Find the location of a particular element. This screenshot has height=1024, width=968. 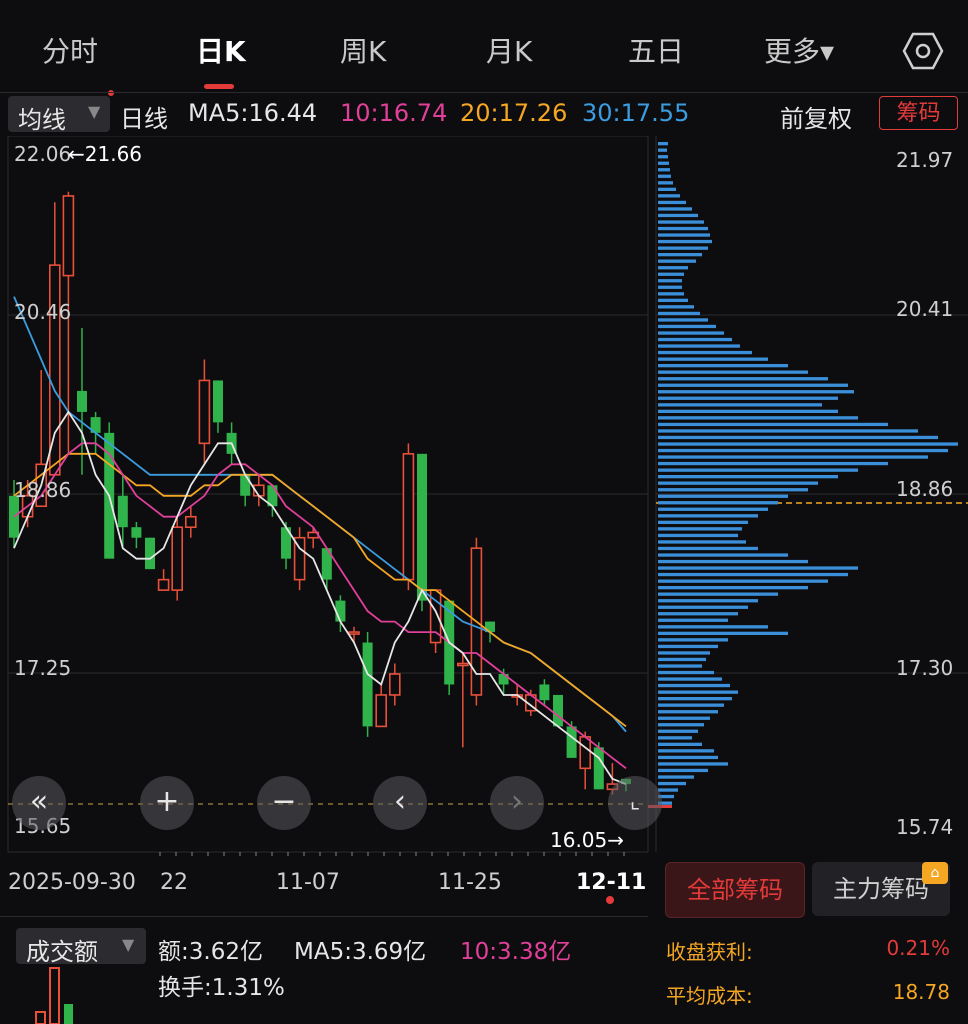

date-label-1: 2025-09-30 is located at coordinates (72, 882).